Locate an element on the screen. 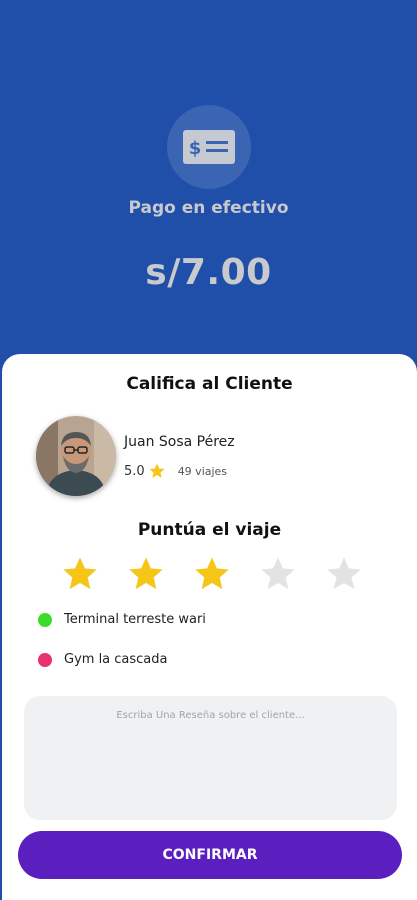 This screenshot has height=900, width=417. payment-method-label: Pago en efectivo is located at coordinates (208, 208).